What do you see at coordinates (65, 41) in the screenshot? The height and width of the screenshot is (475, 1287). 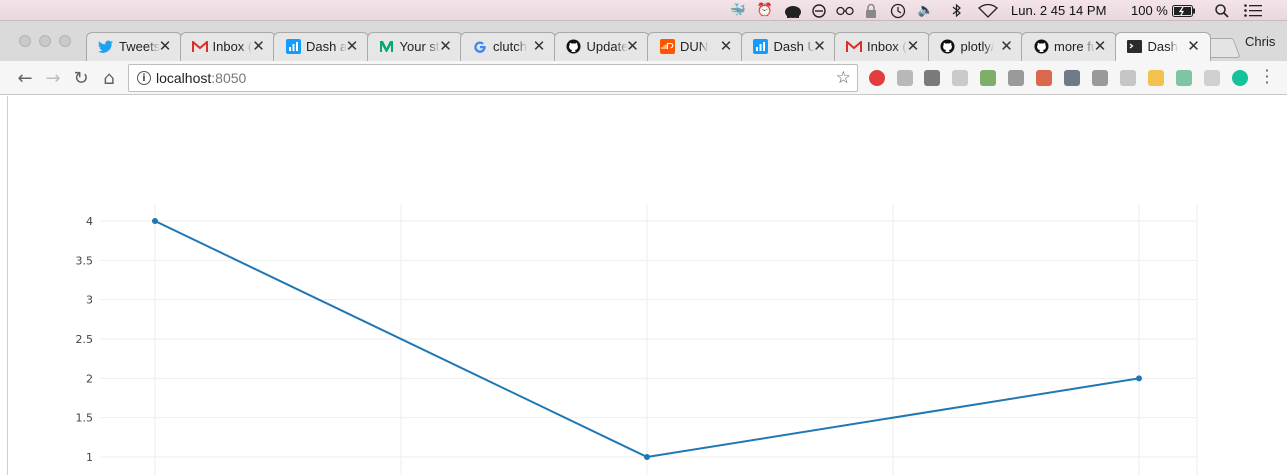 I see `zoom-window-button` at bounding box center [65, 41].